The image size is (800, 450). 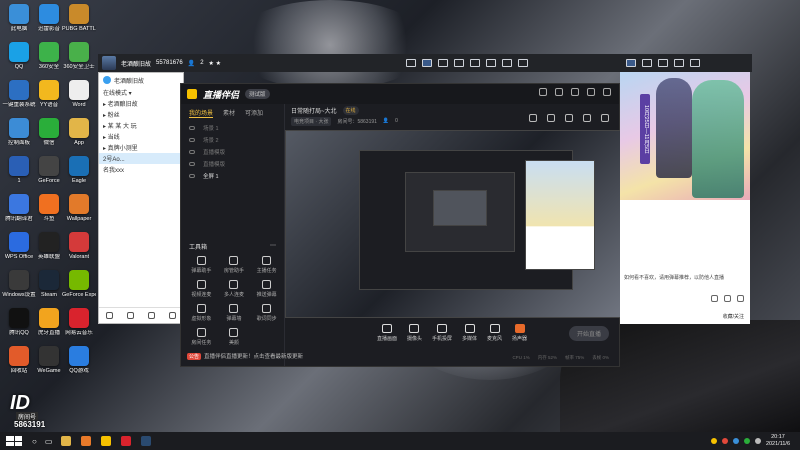 What do you see at coordinates (605, 118) in the screenshot?
I see `share-icon` at bounding box center [605, 118].